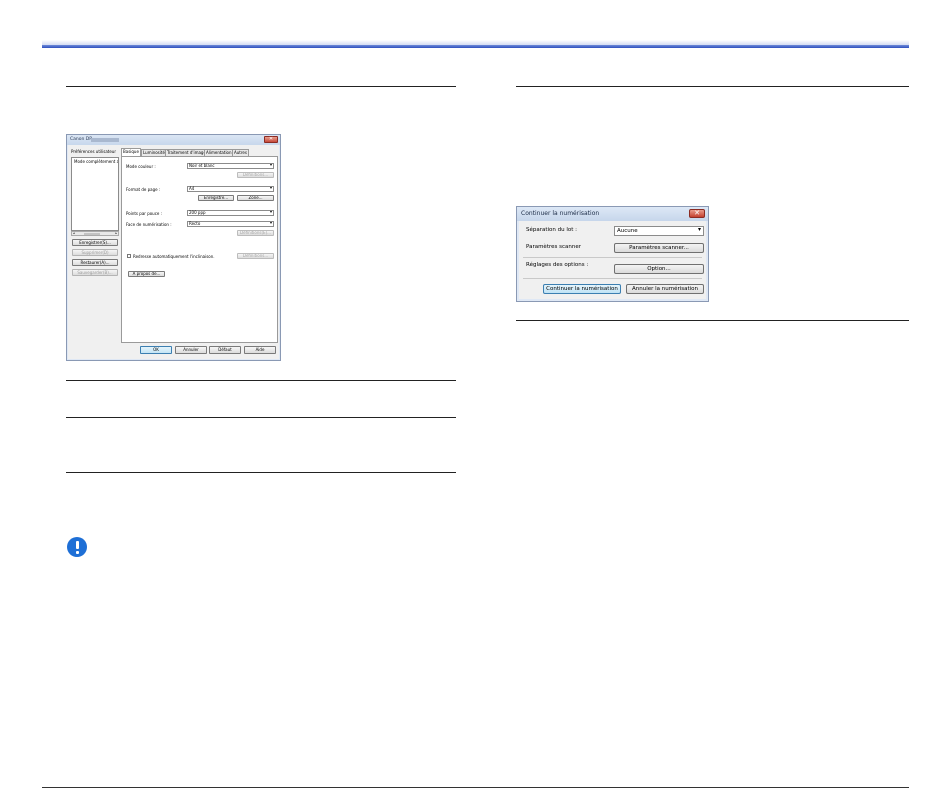 The height and width of the screenshot is (806, 950). I want to click on header-rule, so click(475, 46).